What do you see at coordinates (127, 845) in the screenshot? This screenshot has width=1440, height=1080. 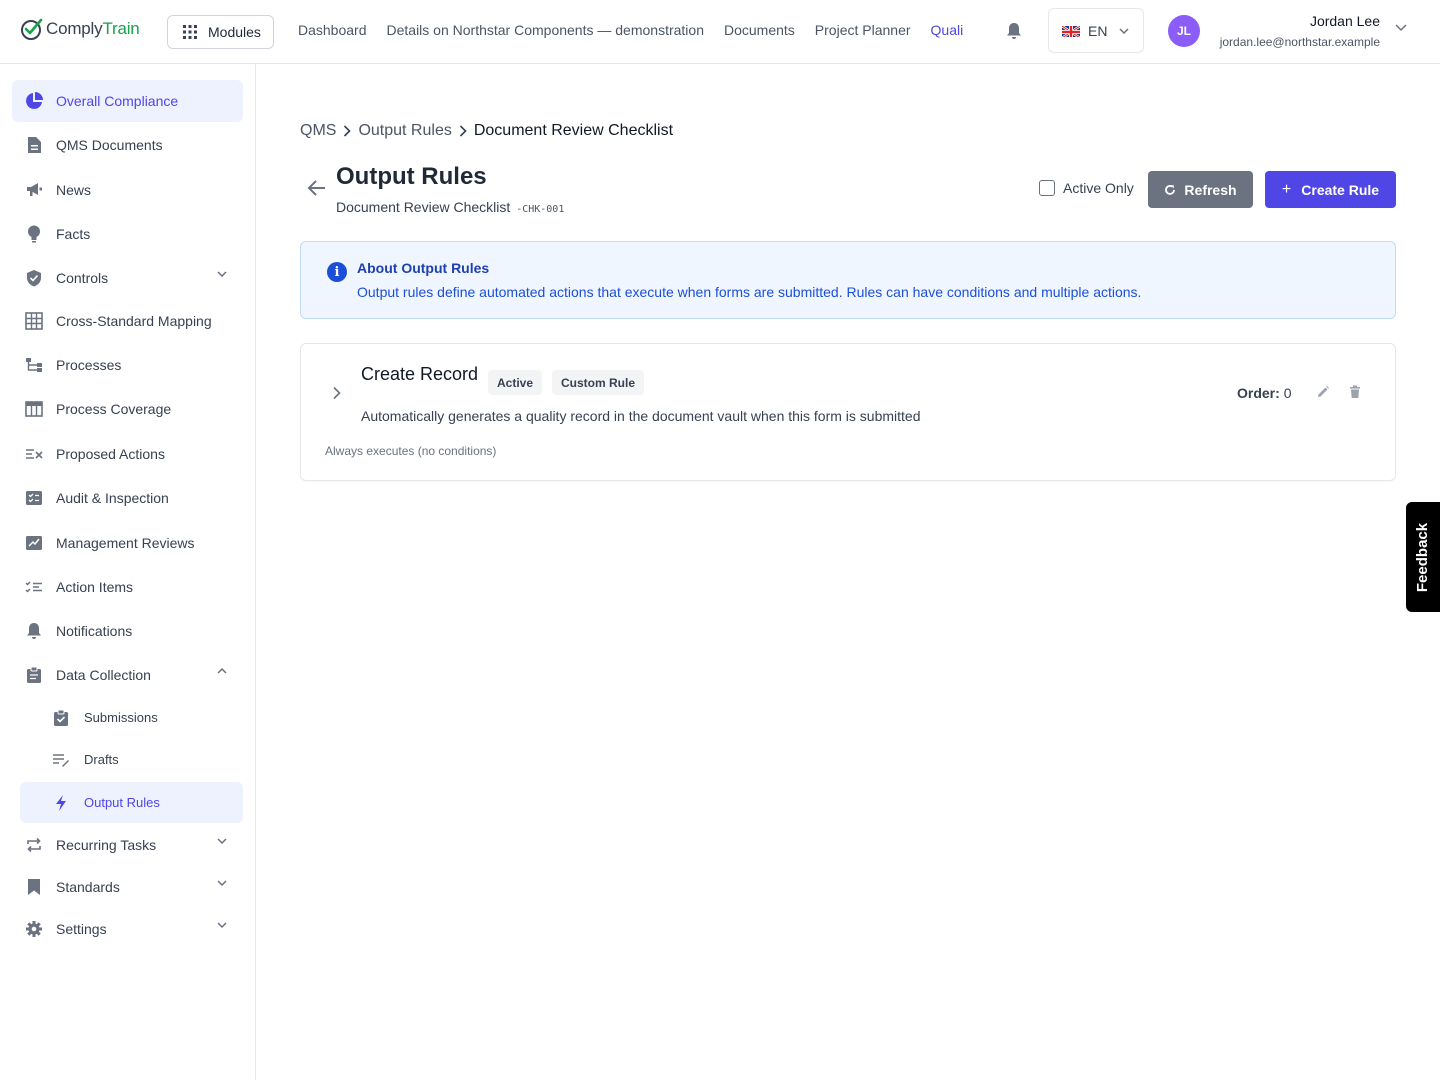 I see `sidebar-item-recurring-tasks: Recurring Tasks` at bounding box center [127, 845].